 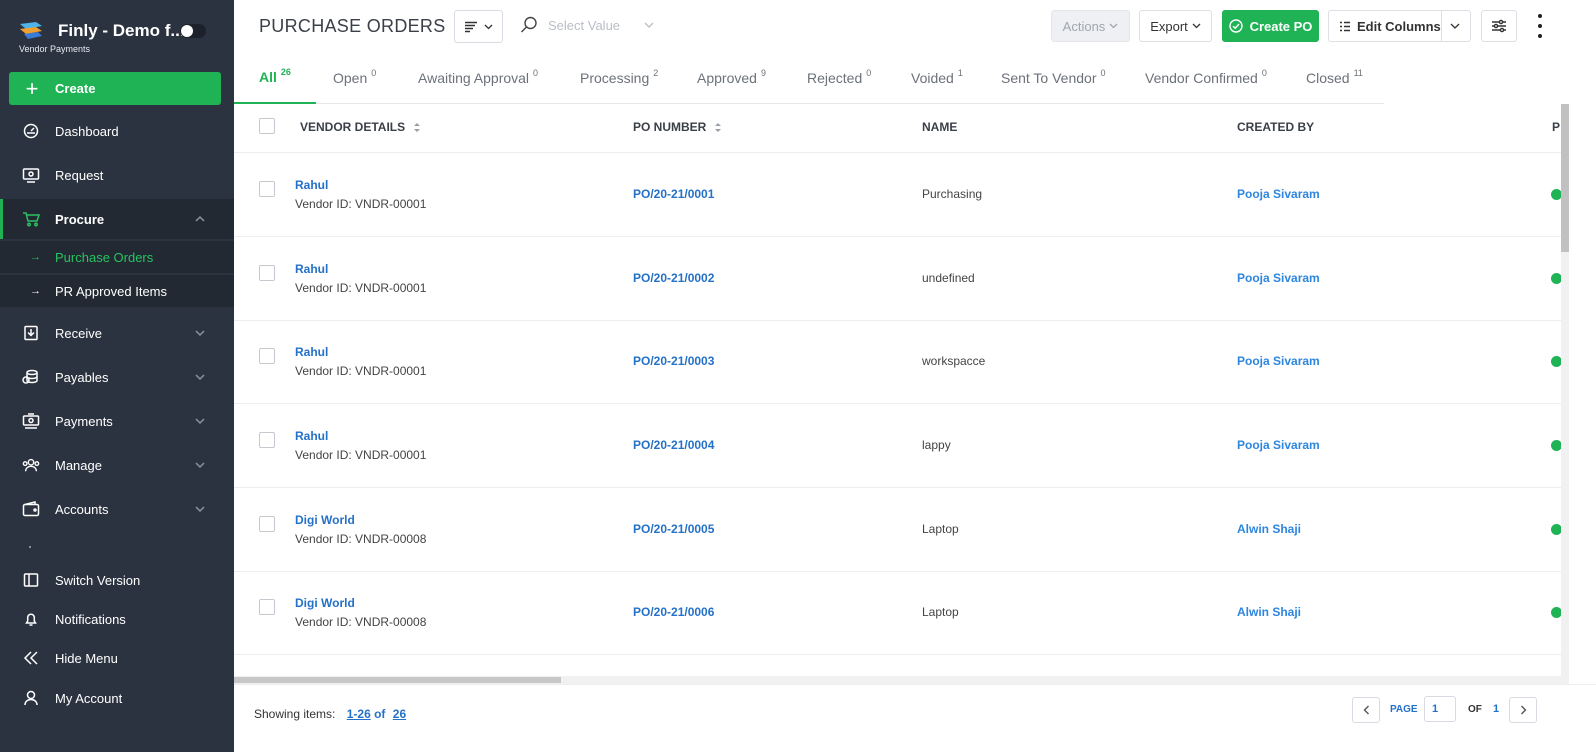 I want to click on sidebar-subitem-label: PR Approved Items, so click(x=111, y=291).